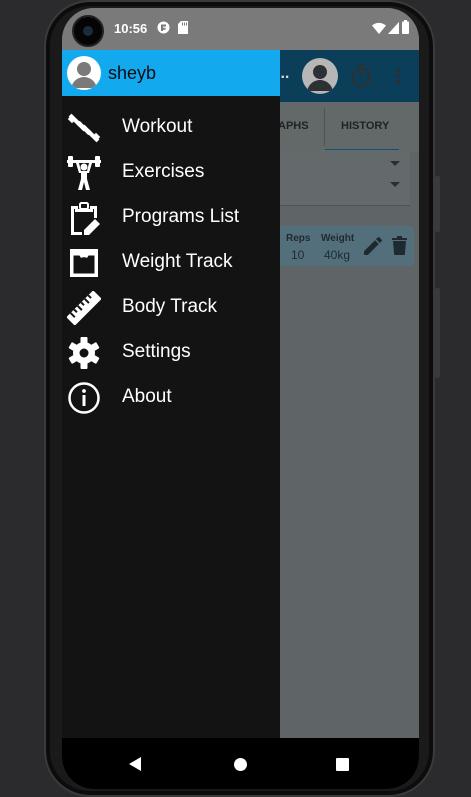 This screenshot has height=797, width=471. What do you see at coordinates (399, 245) in the screenshot?
I see `delete-icon` at bounding box center [399, 245].